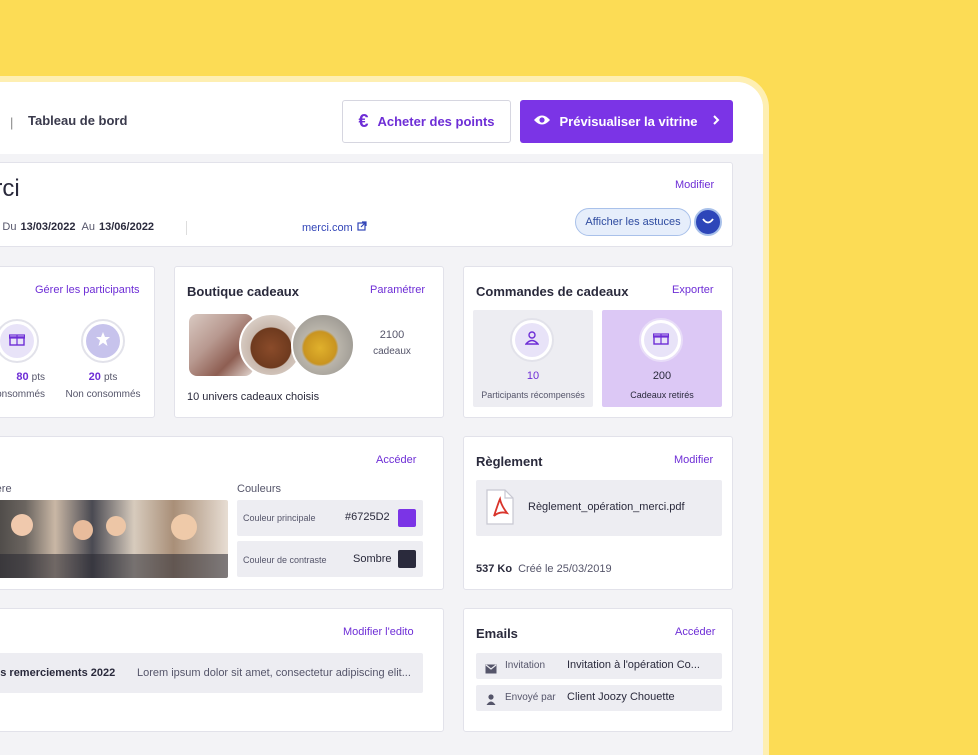 The image size is (978, 755). Describe the element at coordinates (77, 120) in the screenshot. I see `breadcrumb: Tableau de bord` at that location.